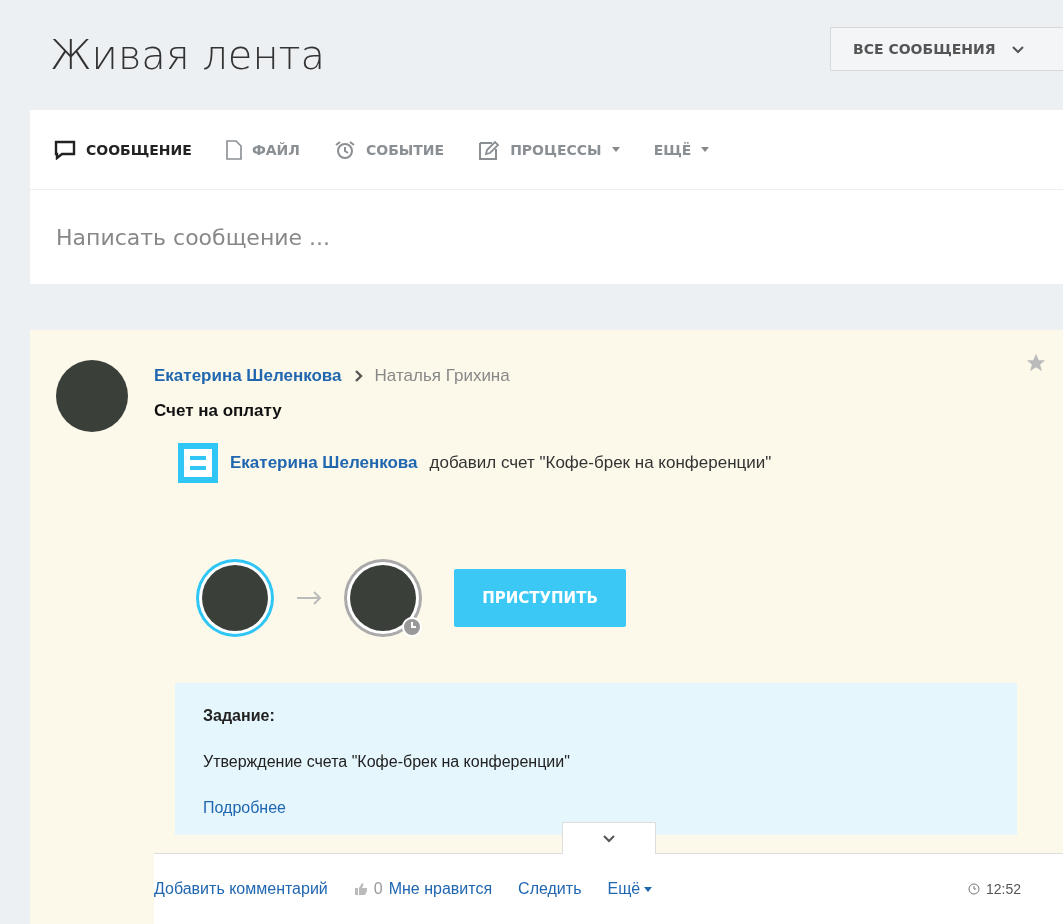 This screenshot has width=1063, height=924. I want to click on add-comment-link: Добавить комментарий, so click(241, 889).